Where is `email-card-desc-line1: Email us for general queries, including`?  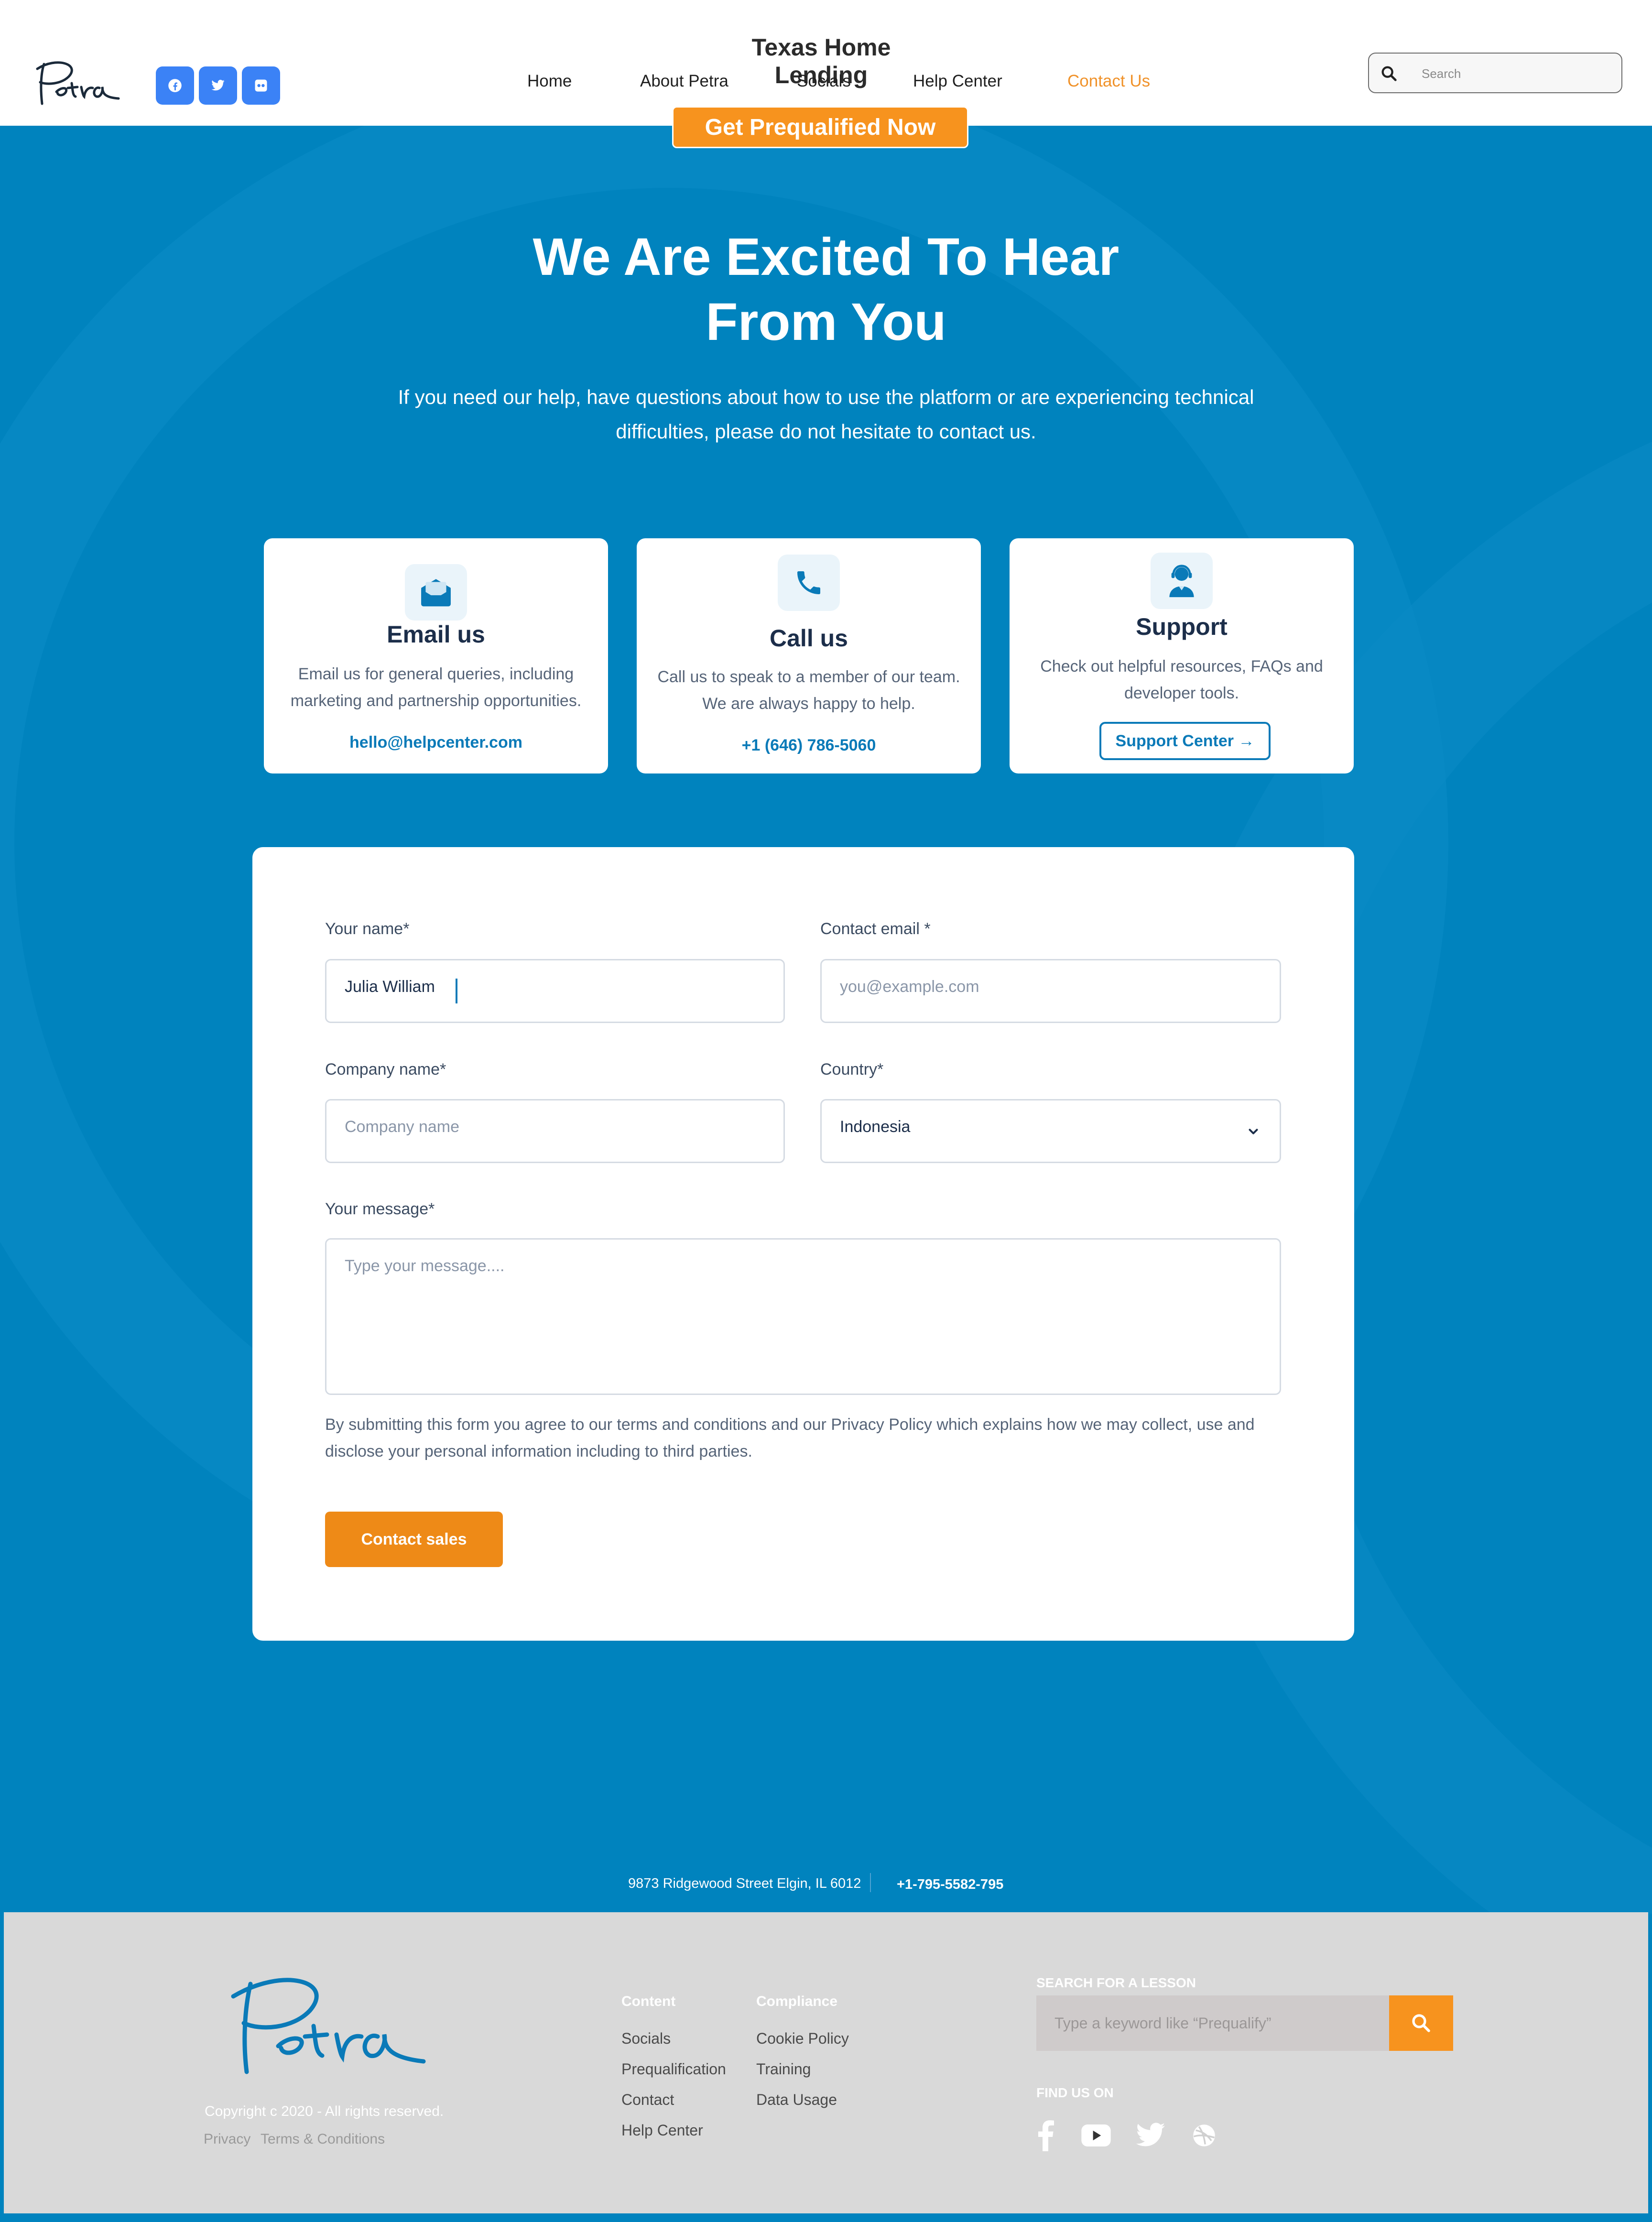
email-card-desc-line1: Email us for general queries, including is located at coordinates (436, 674).